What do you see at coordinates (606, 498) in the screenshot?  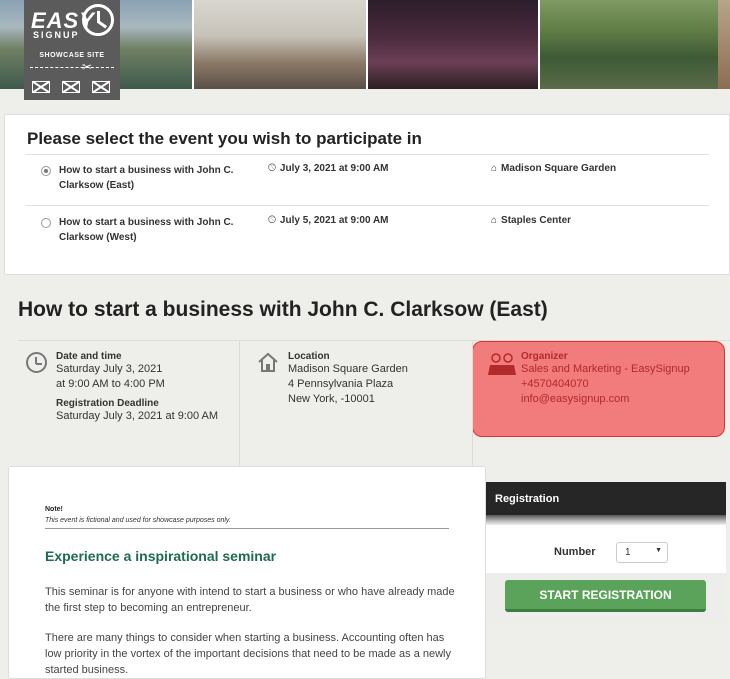 I see `registration-title: Registration` at bounding box center [606, 498].